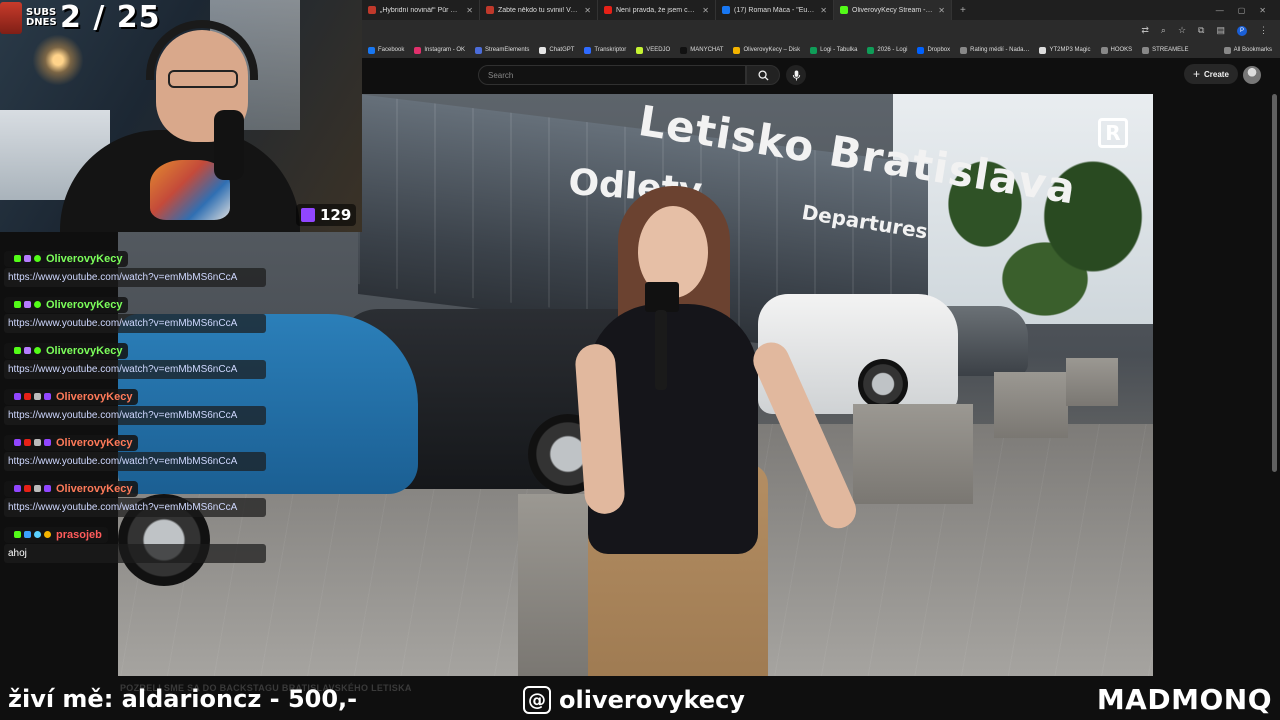 The image size is (1280, 720). Describe the element at coordinates (1262, 10) in the screenshot. I see `close-window-icon: ✕` at that location.